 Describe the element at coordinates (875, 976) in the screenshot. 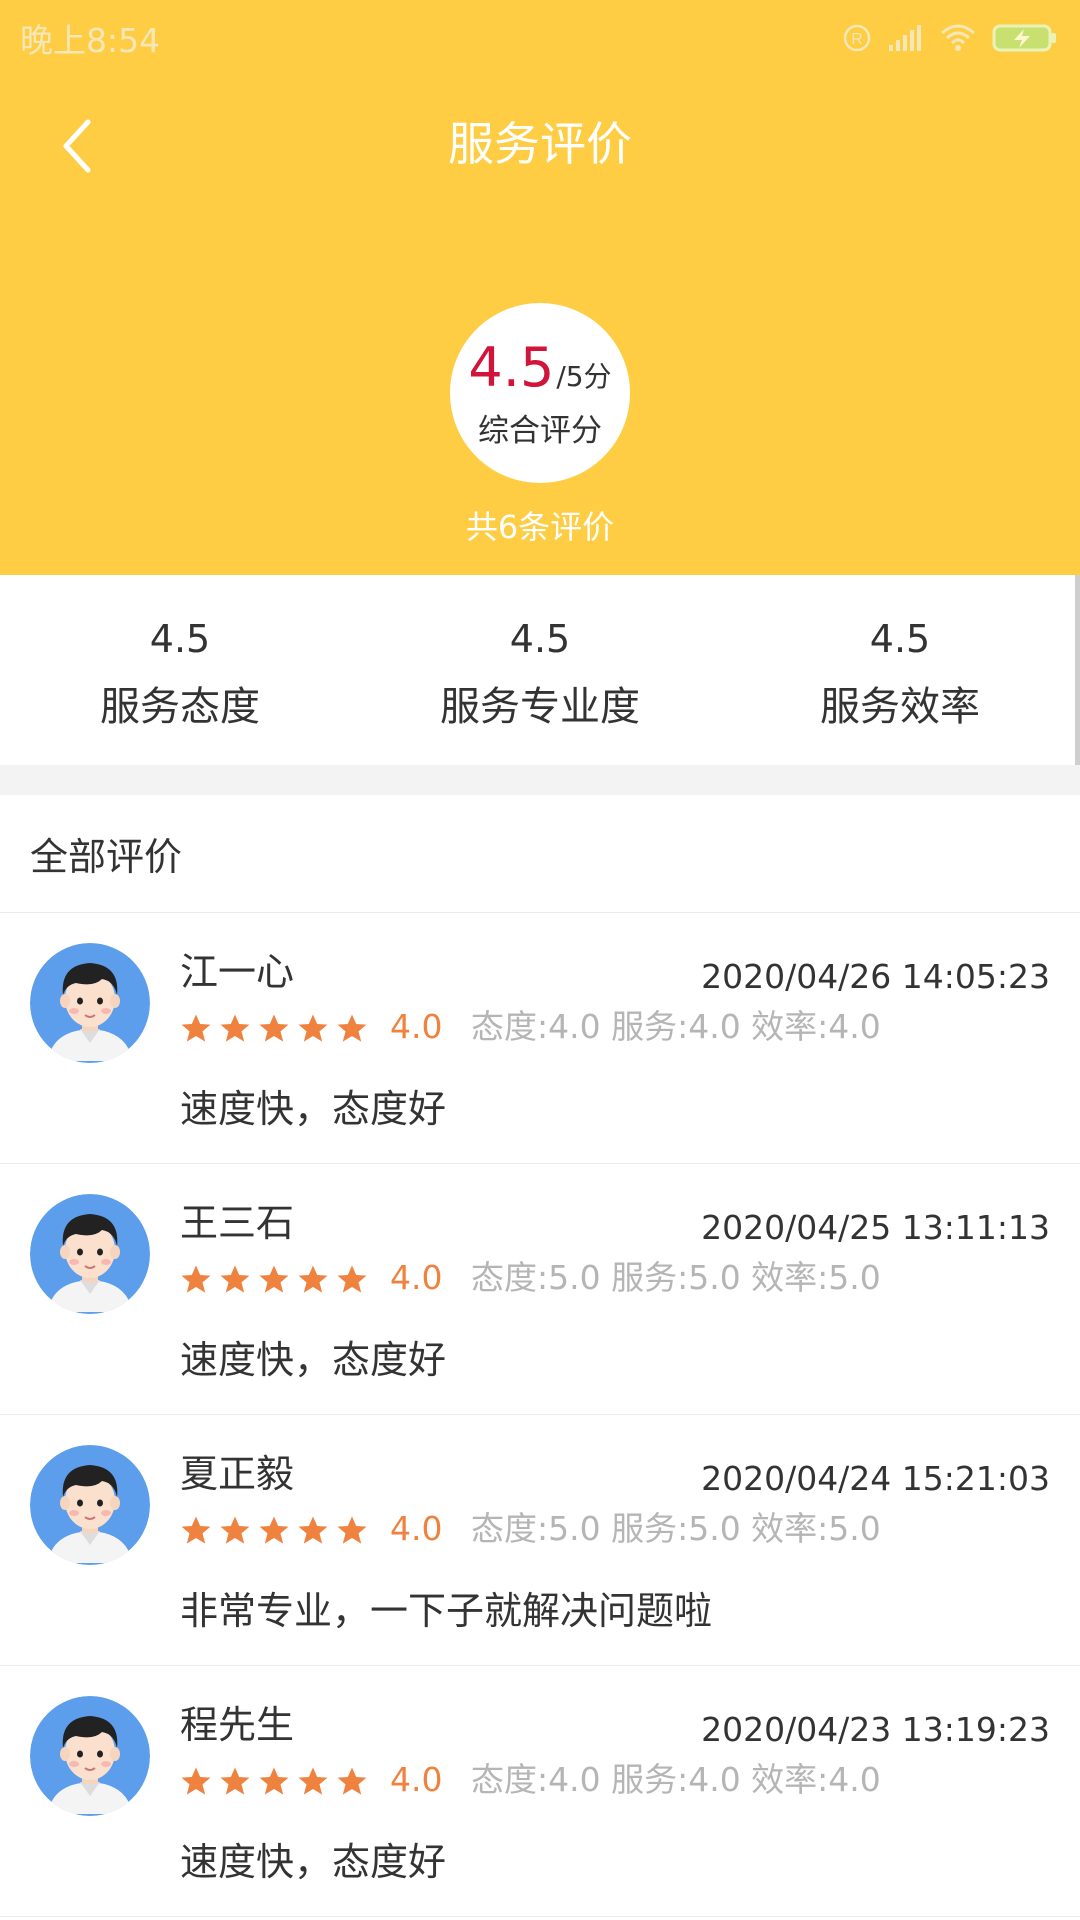

I see `review-date: 2020/04/26 14:05:23` at that location.